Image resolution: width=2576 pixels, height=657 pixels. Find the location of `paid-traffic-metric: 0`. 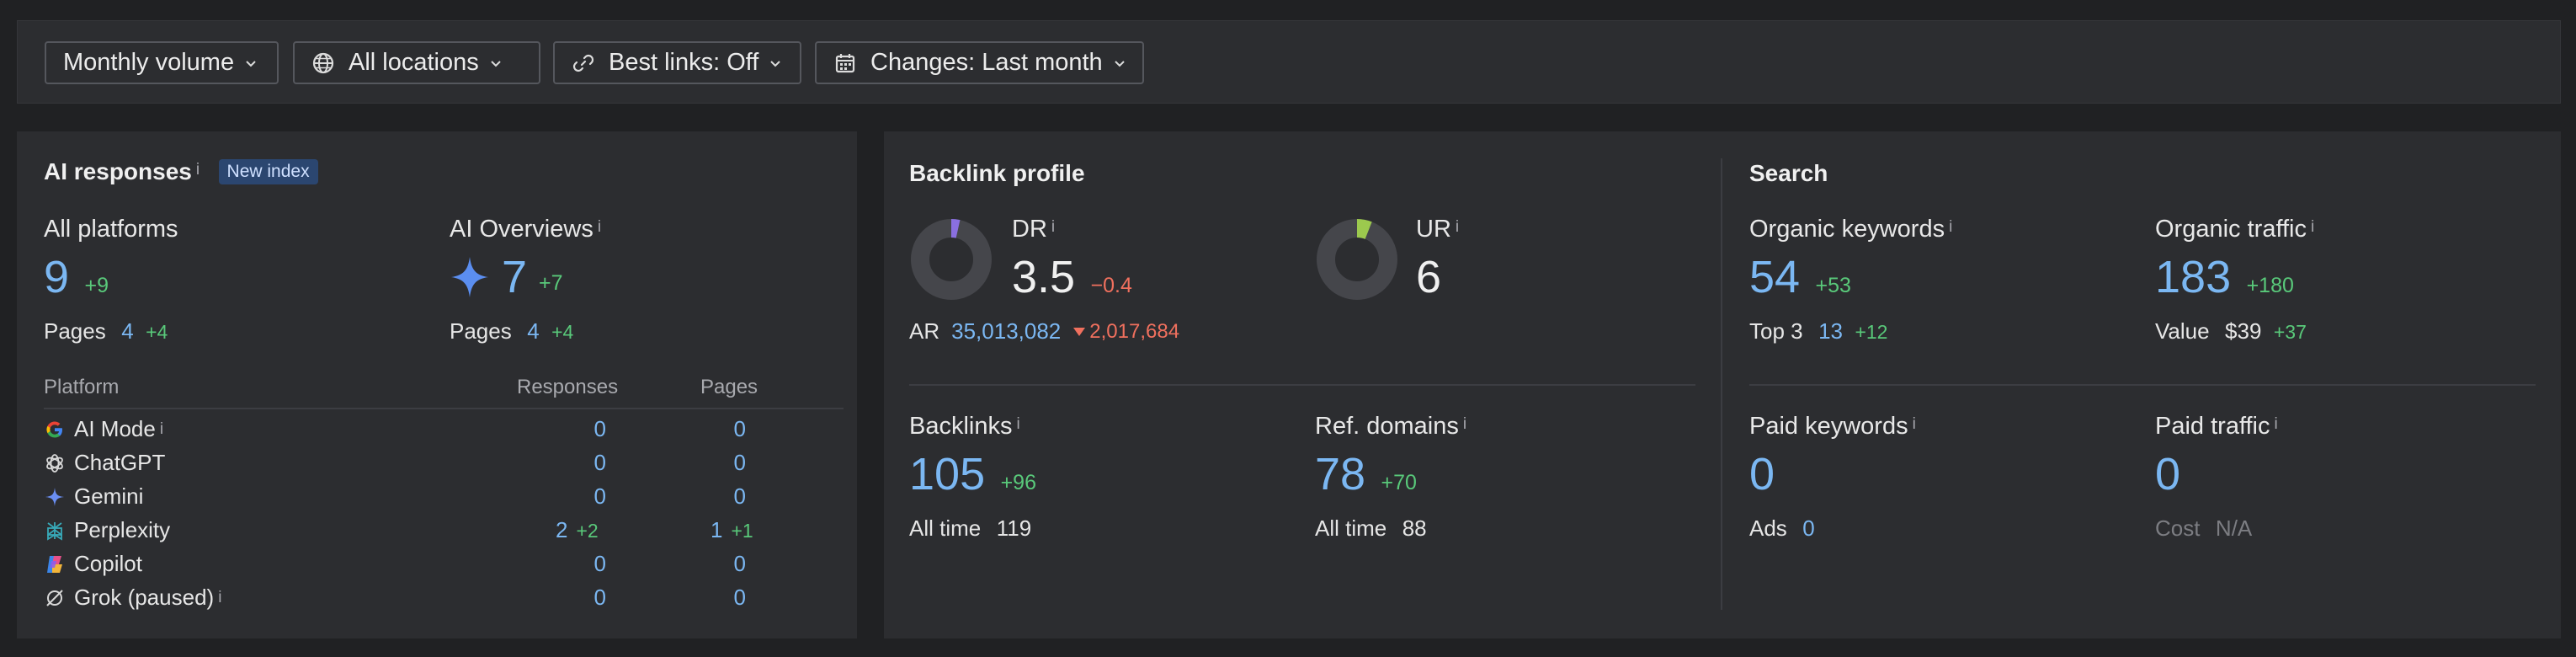

paid-traffic-metric: 0 is located at coordinates (2168, 474).